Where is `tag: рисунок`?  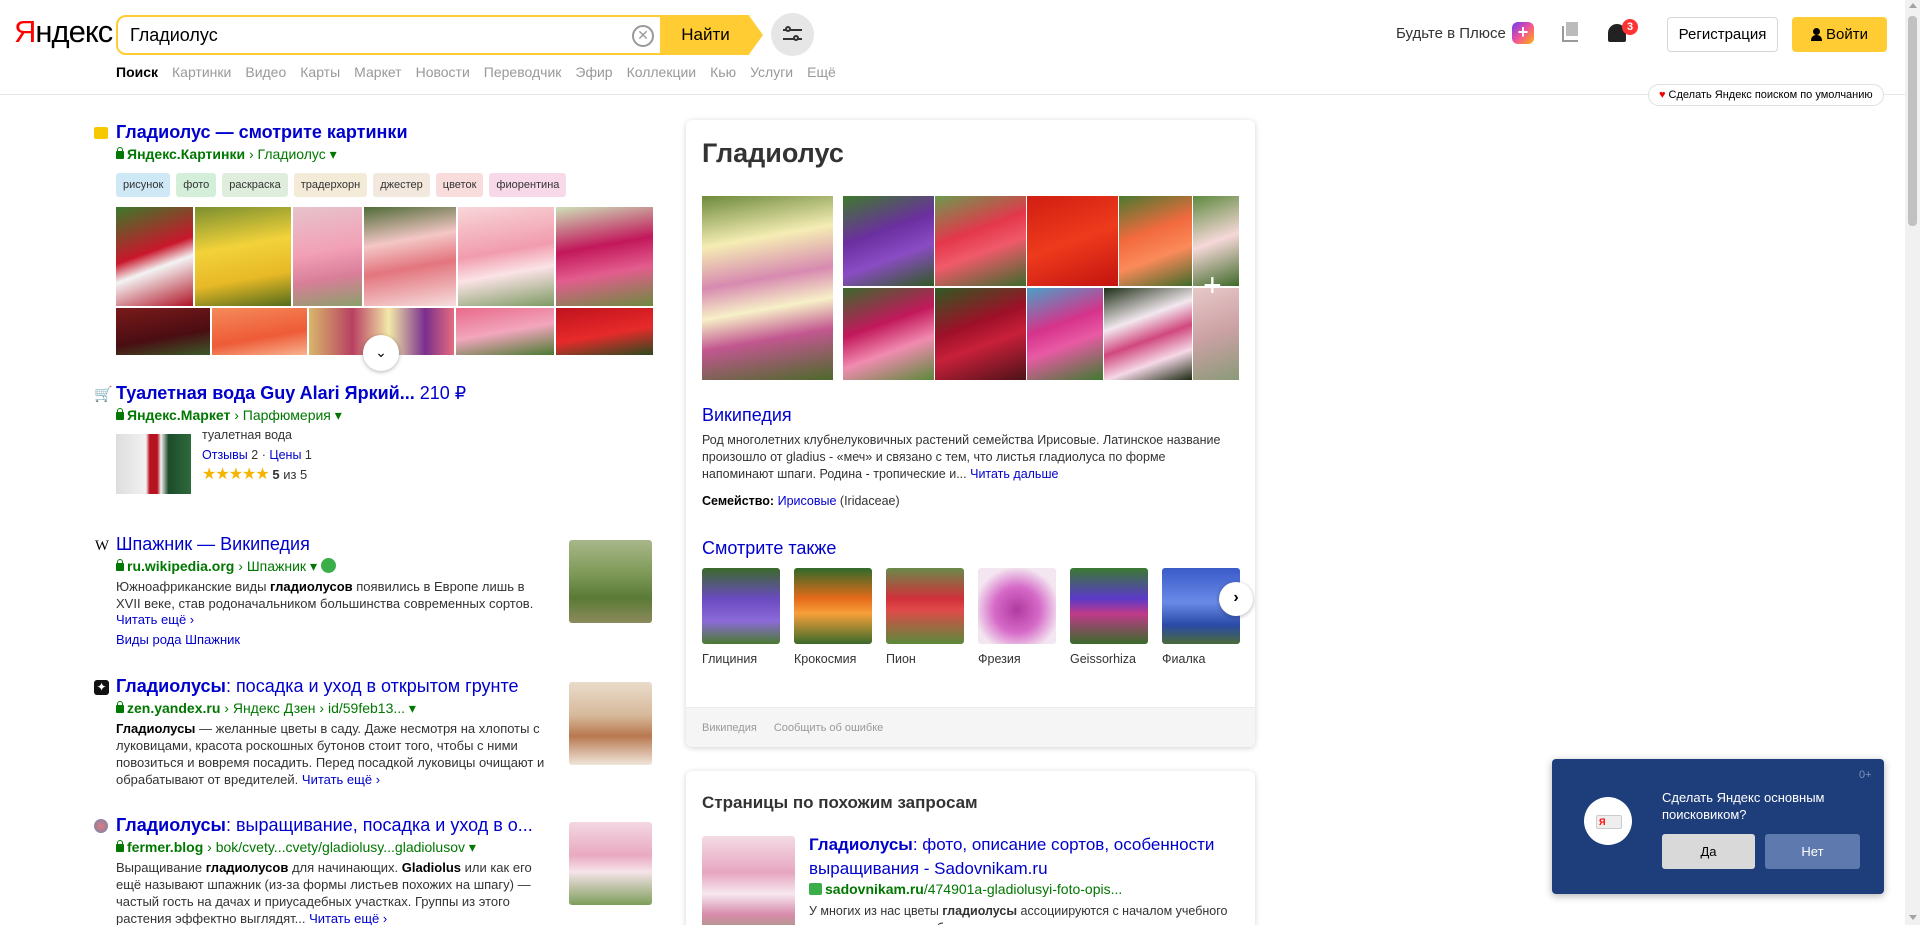
tag: рисунок is located at coordinates (143, 185).